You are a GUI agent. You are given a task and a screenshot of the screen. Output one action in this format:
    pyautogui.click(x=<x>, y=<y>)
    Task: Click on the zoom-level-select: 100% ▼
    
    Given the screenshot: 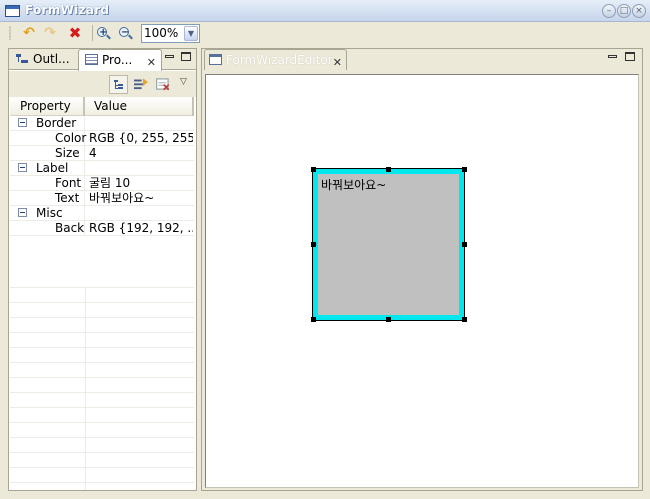 What is the action you would take?
    pyautogui.click(x=170, y=33)
    